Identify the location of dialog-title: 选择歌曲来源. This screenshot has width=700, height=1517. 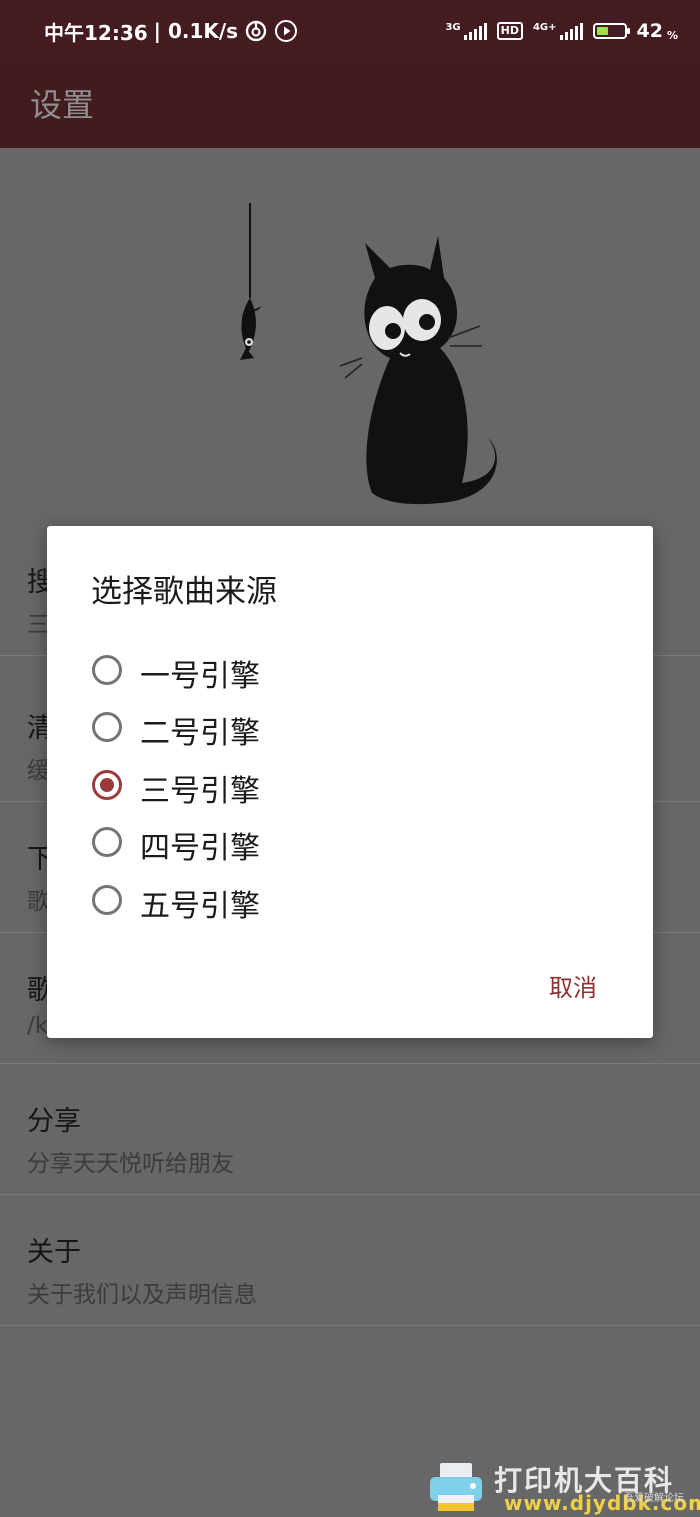
(184, 592).